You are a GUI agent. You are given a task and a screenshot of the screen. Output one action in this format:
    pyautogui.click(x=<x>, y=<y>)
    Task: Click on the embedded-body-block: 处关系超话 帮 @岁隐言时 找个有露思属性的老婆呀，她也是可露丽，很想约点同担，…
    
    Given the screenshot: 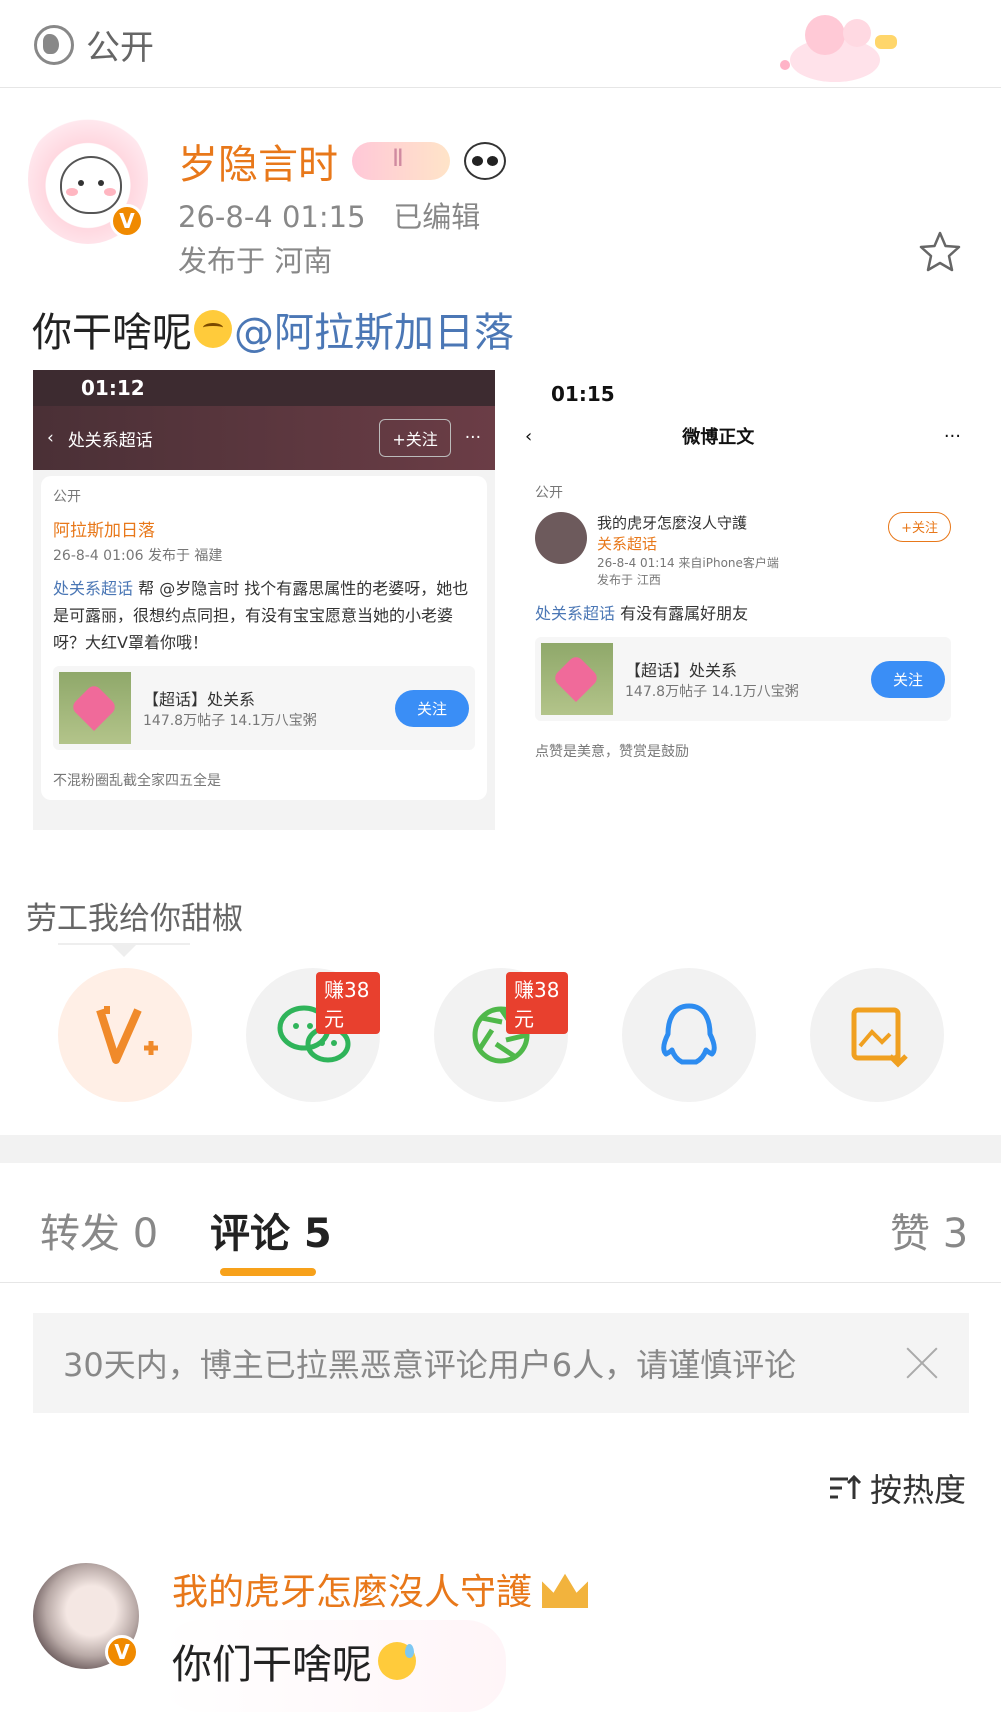 What is the action you would take?
    pyautogui.click(x=264, y=615)
    